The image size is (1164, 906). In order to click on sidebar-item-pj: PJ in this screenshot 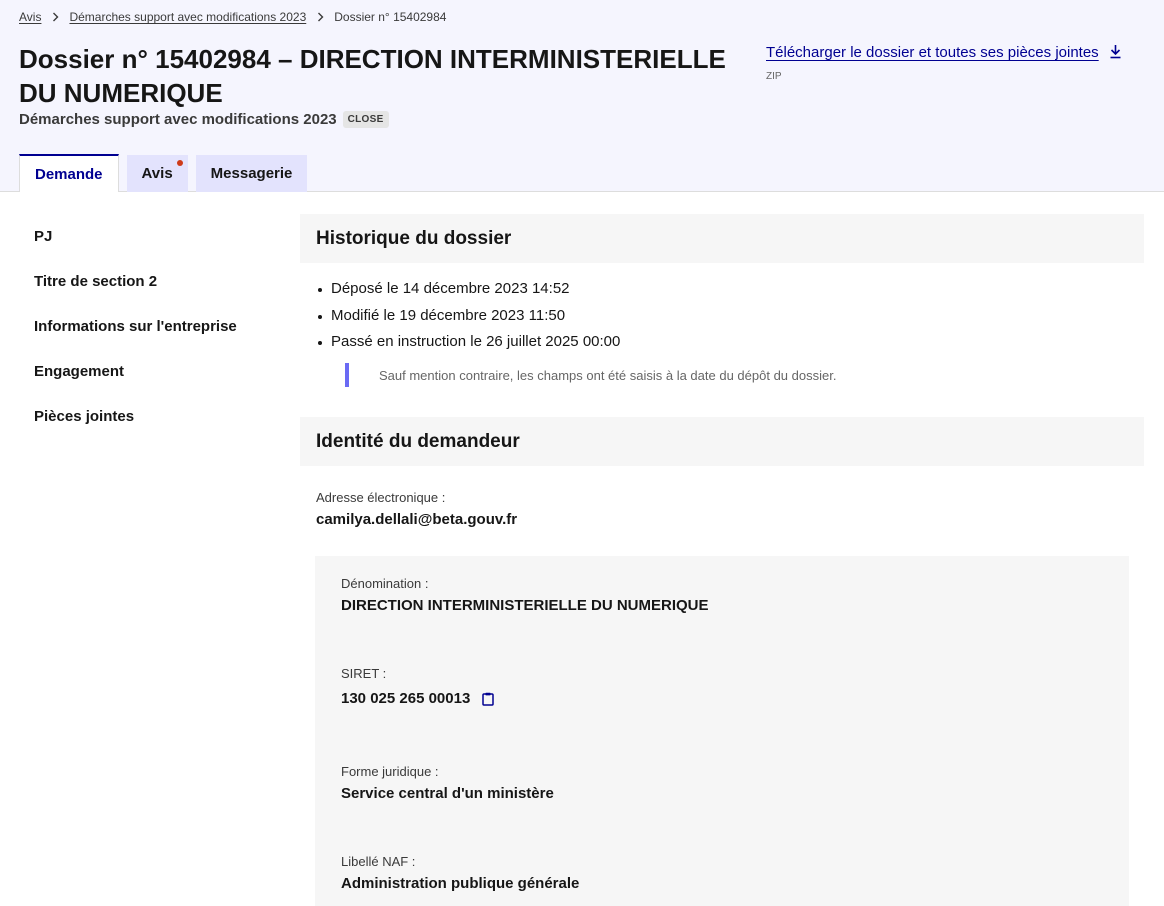, I will do `click(135, 250)`.